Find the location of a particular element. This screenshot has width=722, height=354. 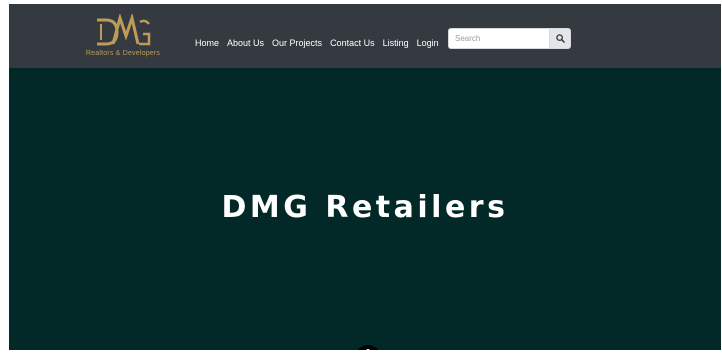

search-icon is located at coordinates (560, 38).